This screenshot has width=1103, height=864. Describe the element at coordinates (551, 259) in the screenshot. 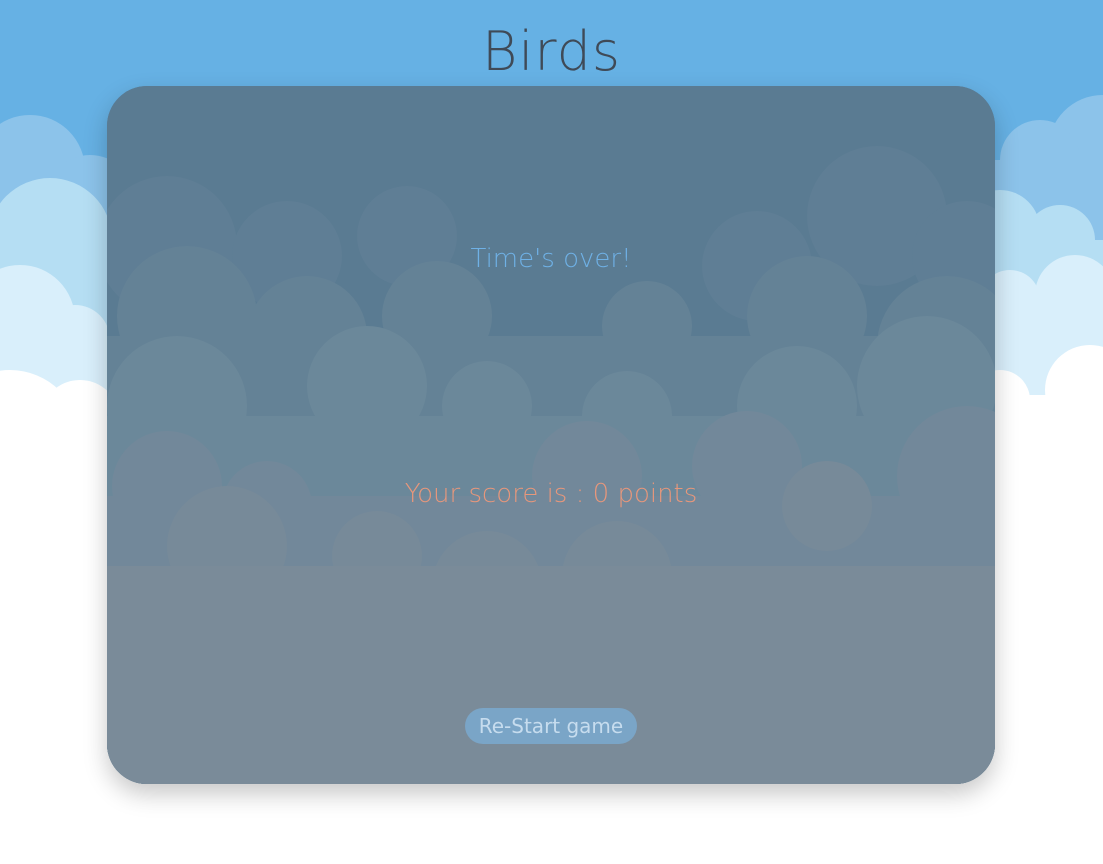

I see `times-over-message: Time's over!` at that location.